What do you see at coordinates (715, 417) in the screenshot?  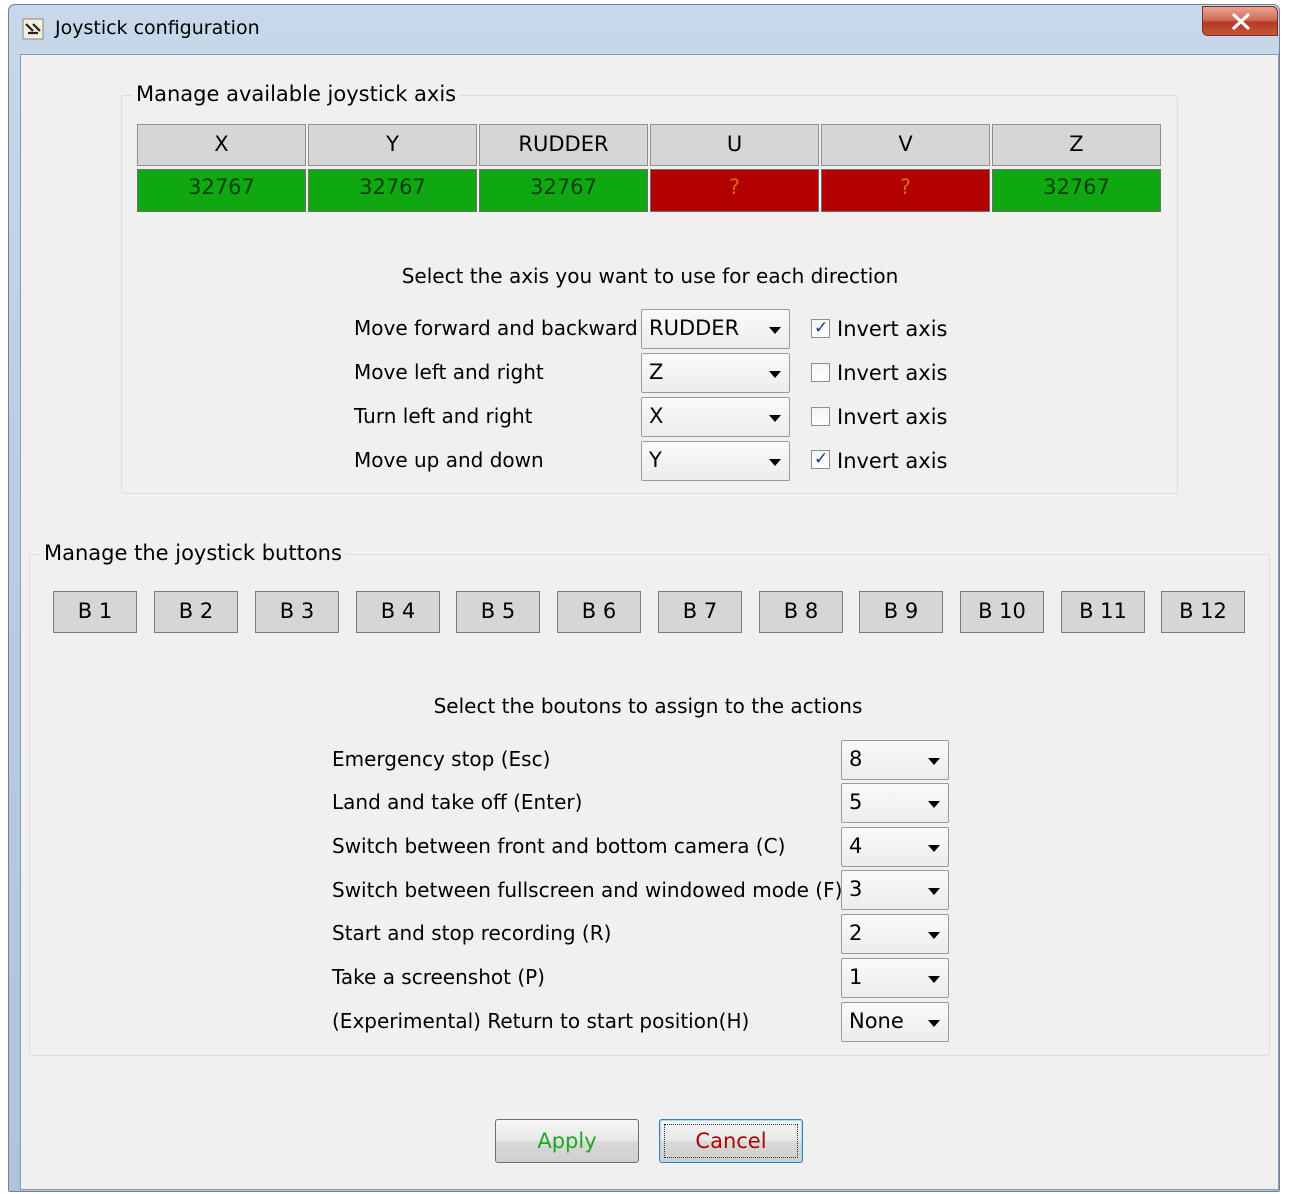 I see `axis-select-turn: X` at bounding box center [715, 417].